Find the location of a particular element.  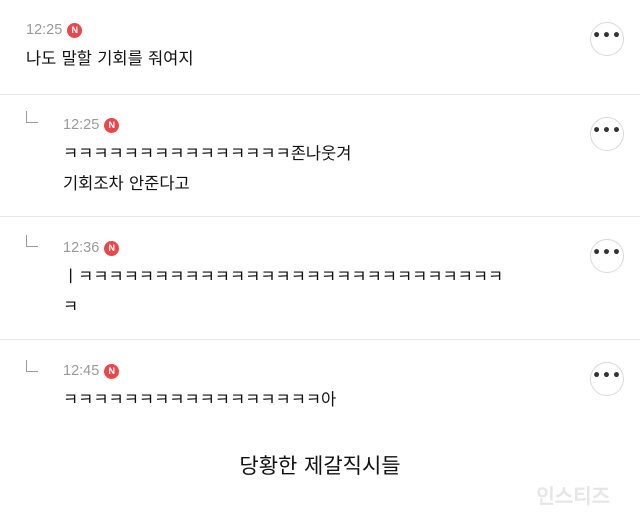

image-caption: 당황한 제갈직시들 is located at coordinates (320, 466).